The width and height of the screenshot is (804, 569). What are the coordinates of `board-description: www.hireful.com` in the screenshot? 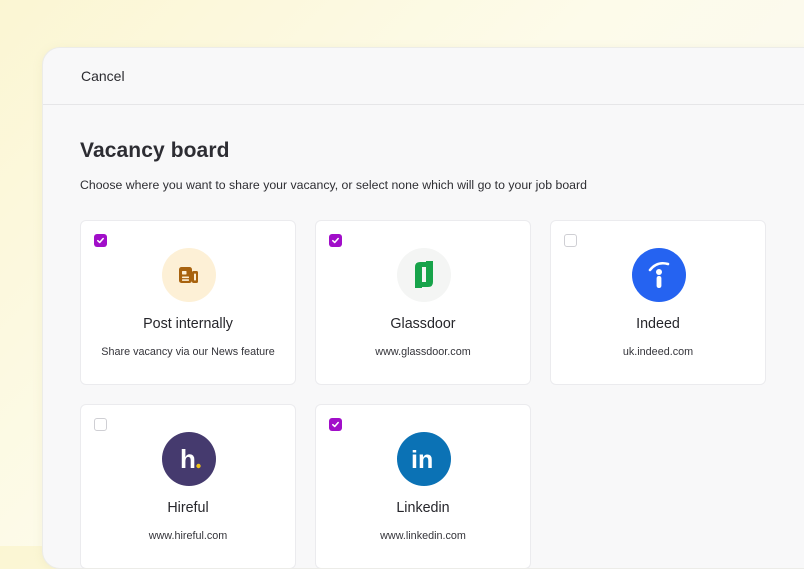 It's located at (188, 536).